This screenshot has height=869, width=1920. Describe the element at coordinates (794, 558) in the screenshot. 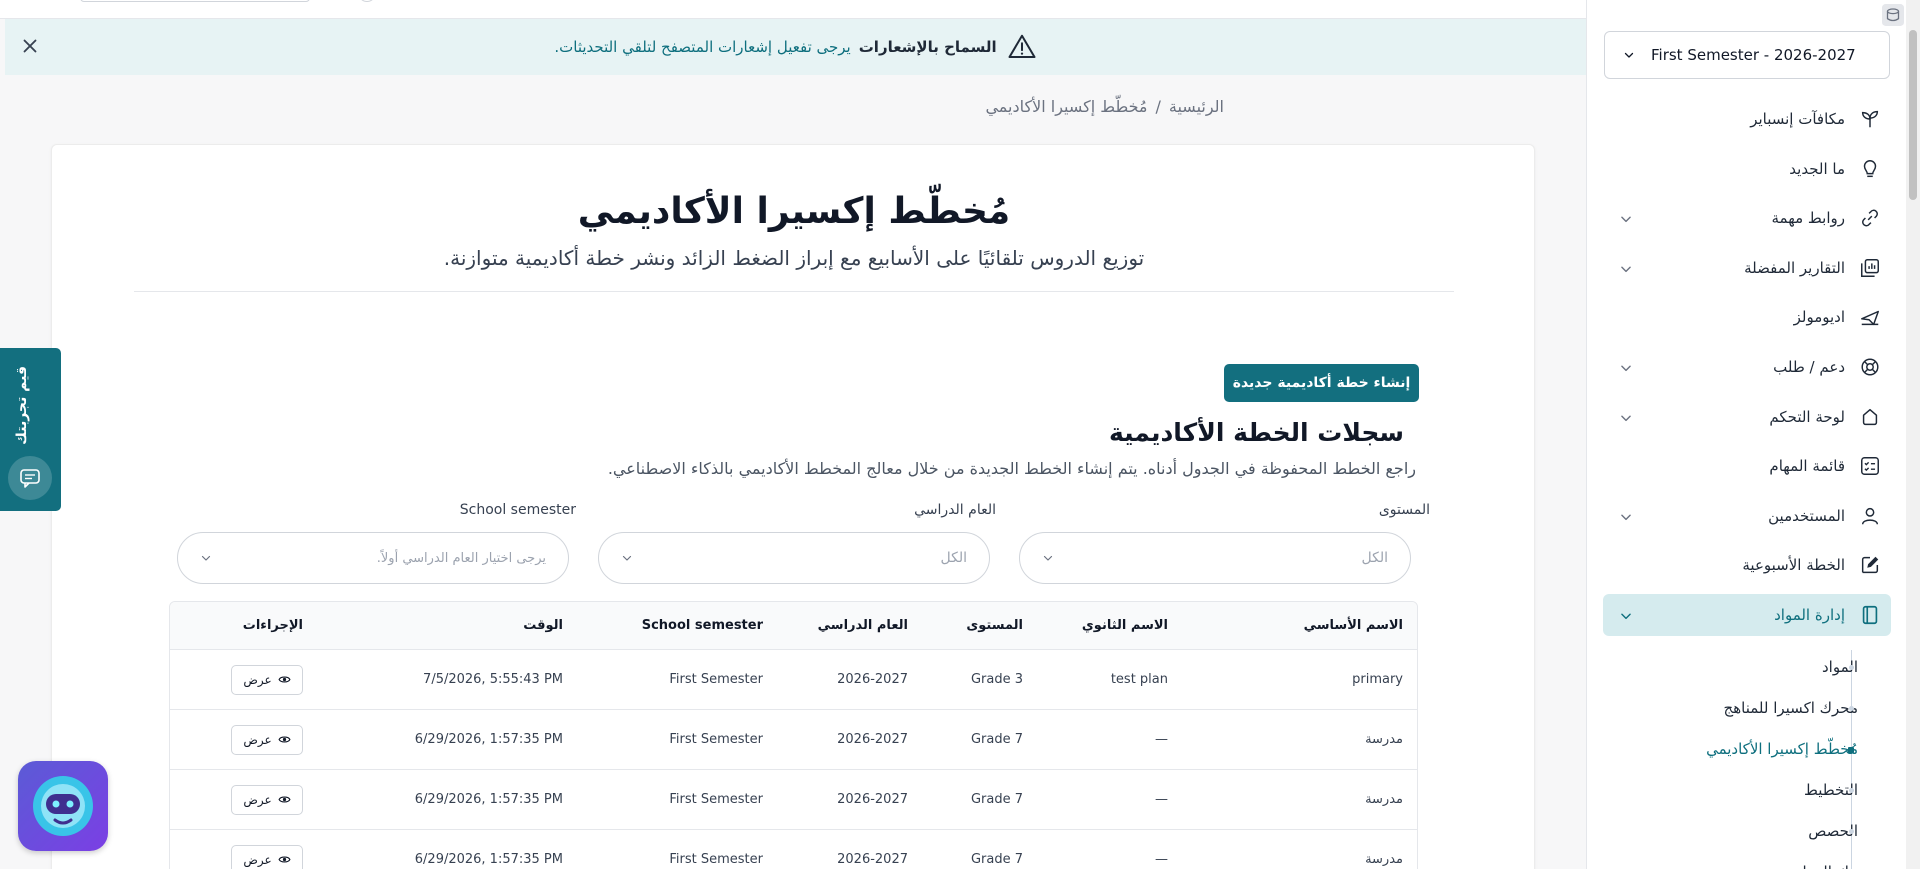

I see `year-filter-select: الكل` at that location.